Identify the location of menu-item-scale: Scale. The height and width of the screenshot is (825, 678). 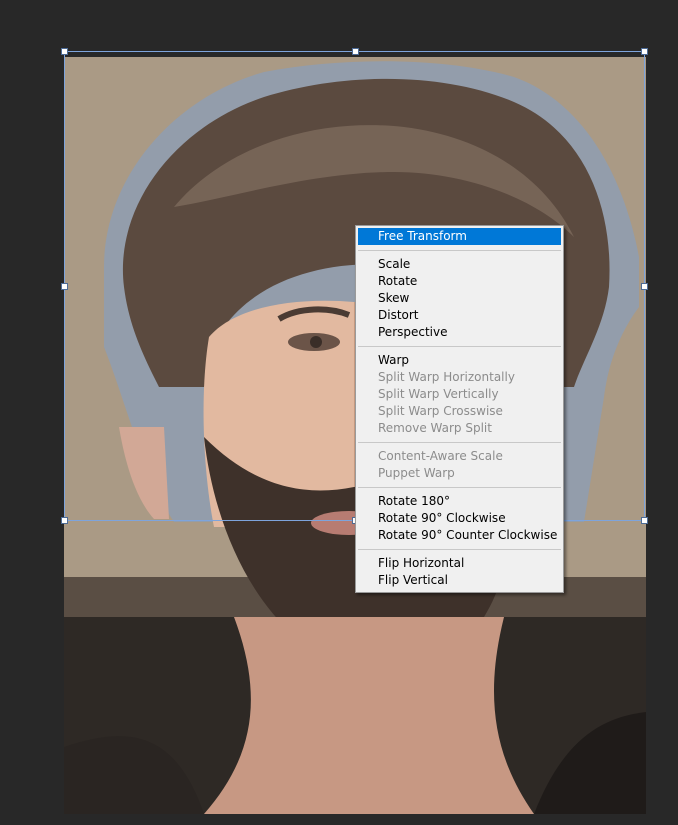
(459, 264).